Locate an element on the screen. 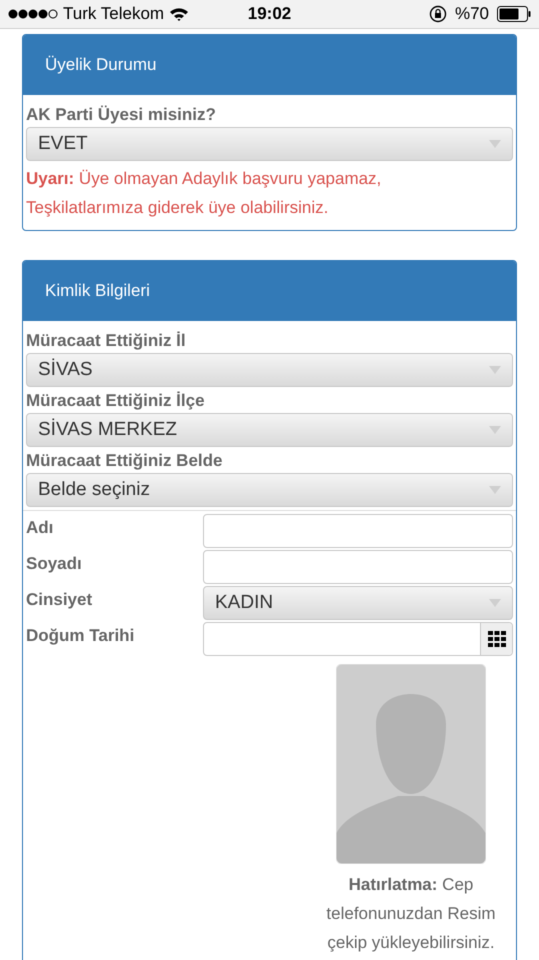 Image resolution: width=539 pixels, height=960 pixels. dropdown: SİVAS is located at coordinates (269, 370).